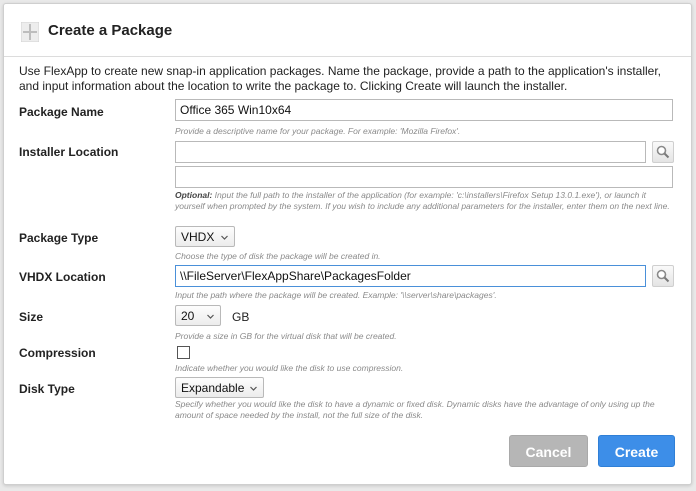 The height and width of the screenshot is (491, 696). Describe the element at coordinates (347, 30) in the screenshot. I see `dialog-titlebar: Create a Package` at that location.